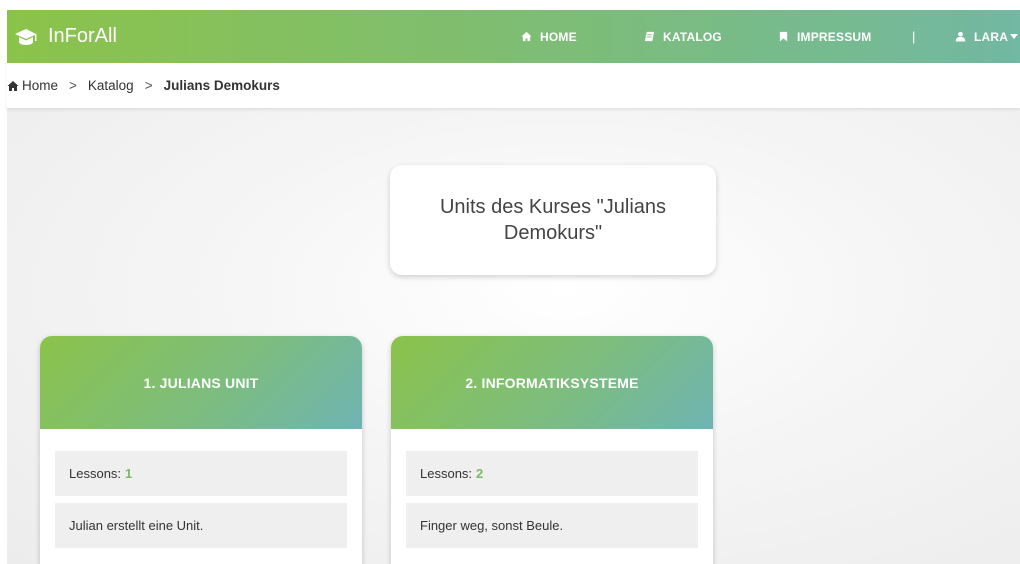 This screenshot has height=564, width=1020. I want to click on breadcrumb-home: Home, so click(32, 85).